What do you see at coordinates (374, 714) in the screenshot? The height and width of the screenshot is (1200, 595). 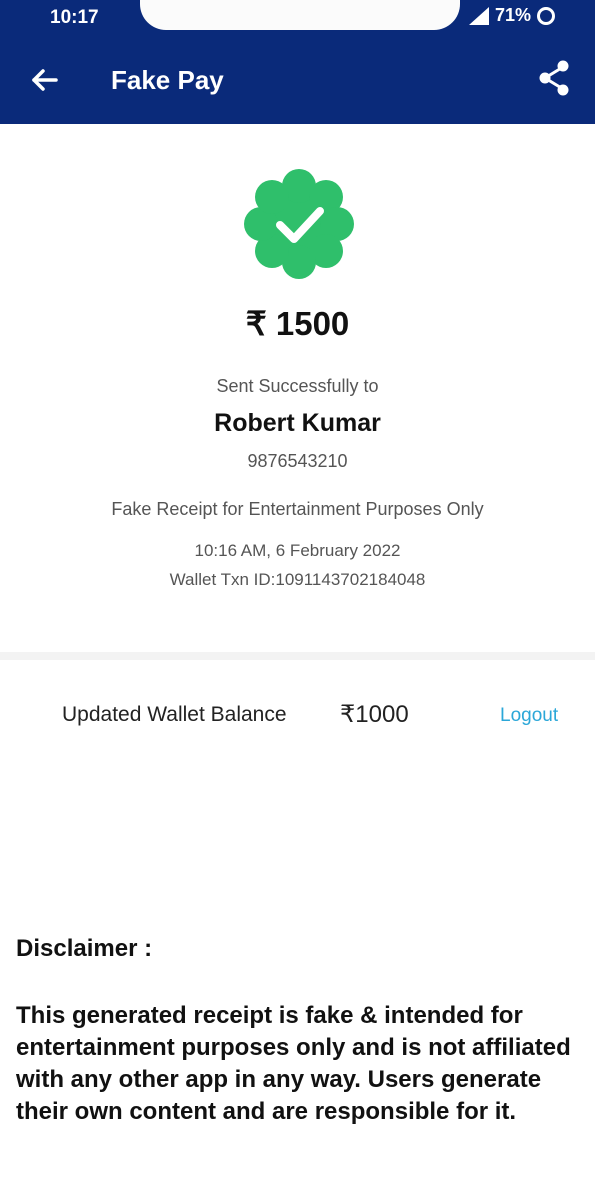 I see `wallet-balance-value: ₹1000` at bounding box center [374, 714].